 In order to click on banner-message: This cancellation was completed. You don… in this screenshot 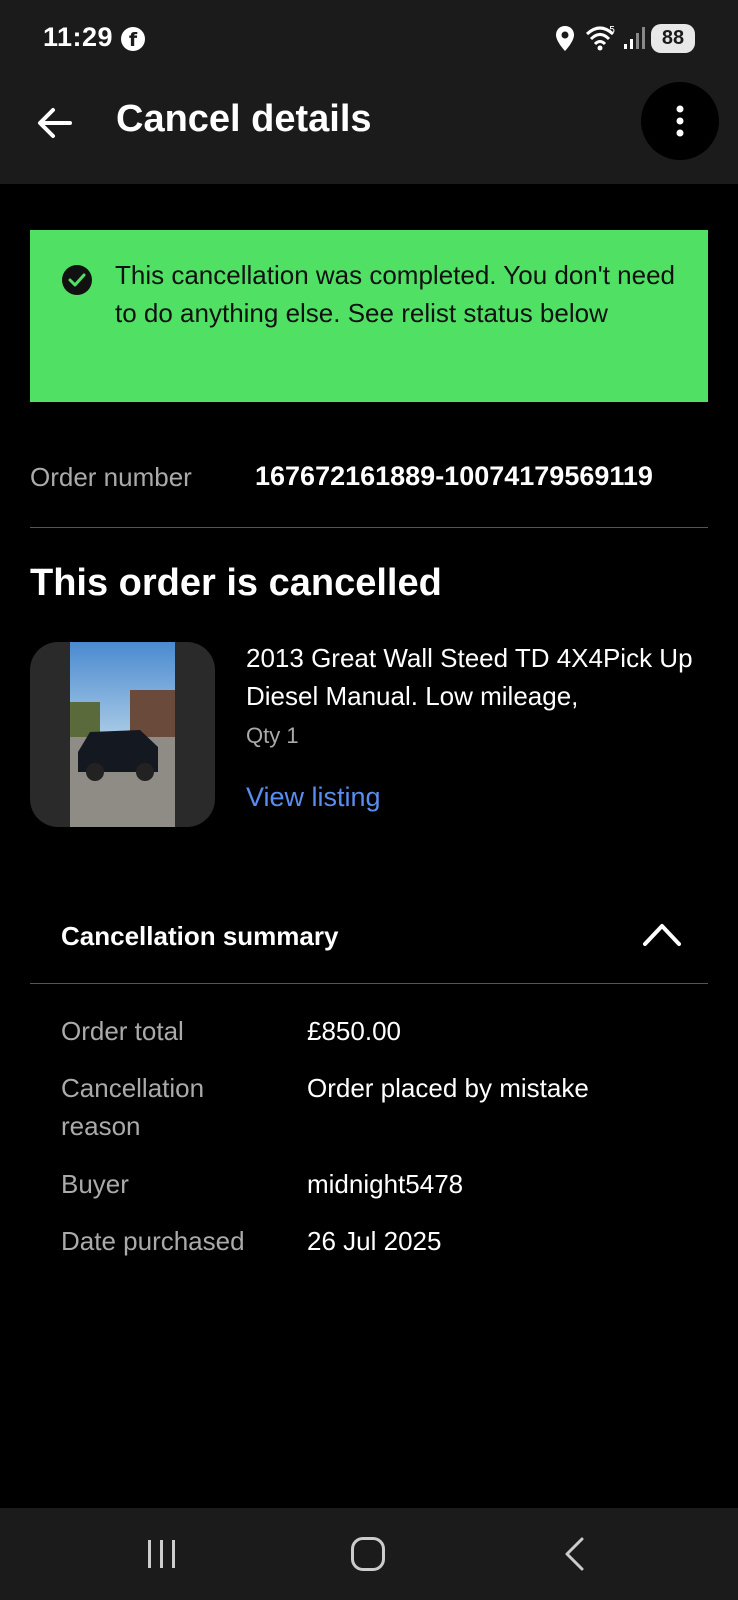, I will do `click(395, 294)`.